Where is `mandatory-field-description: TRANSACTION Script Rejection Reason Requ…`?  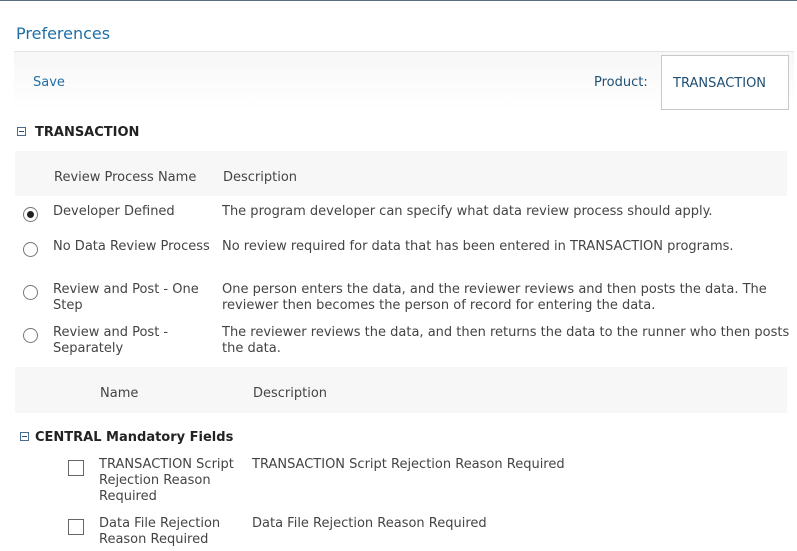 mandatory-field-description: TRANSACTION Script Rejection Reason Requ… is located at coordinates (408, 464).